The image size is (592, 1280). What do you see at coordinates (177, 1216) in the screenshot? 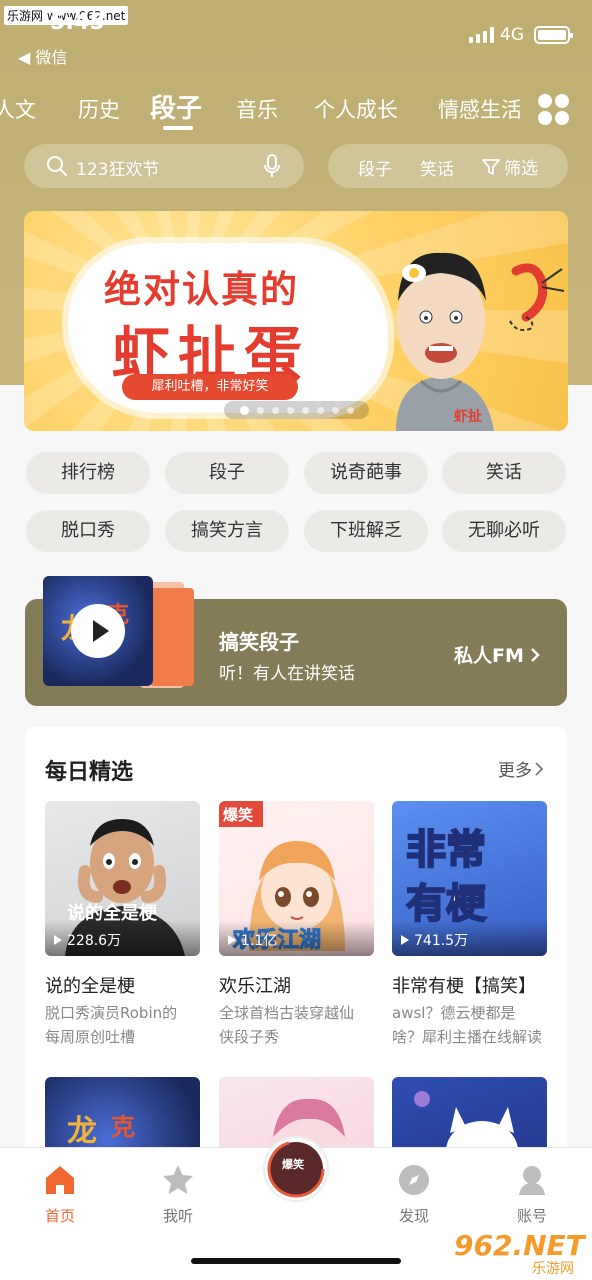
I see `nav-my-listening-label: 我听` at bounding box center [177, 1216].